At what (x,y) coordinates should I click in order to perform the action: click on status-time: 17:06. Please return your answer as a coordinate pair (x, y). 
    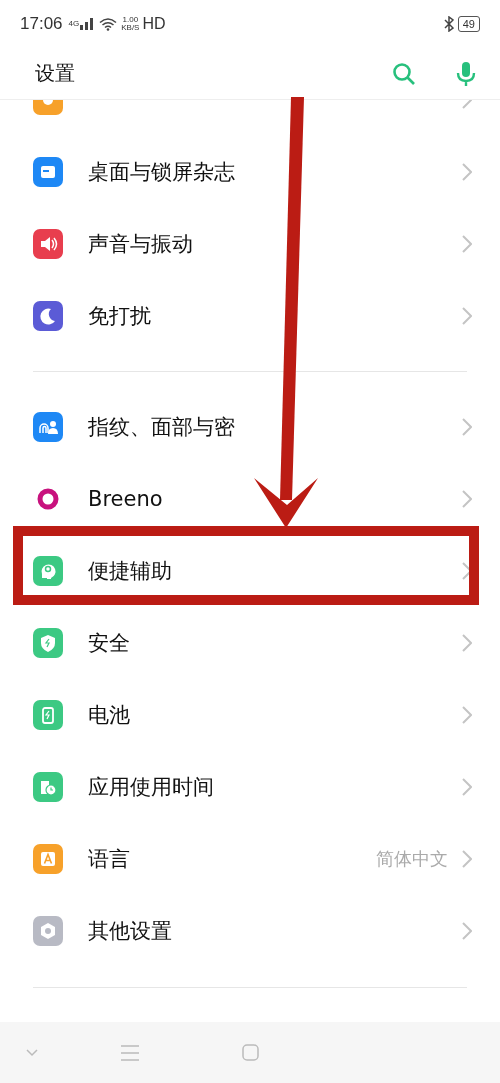
    Looking at the image, I should click on (41, 24).